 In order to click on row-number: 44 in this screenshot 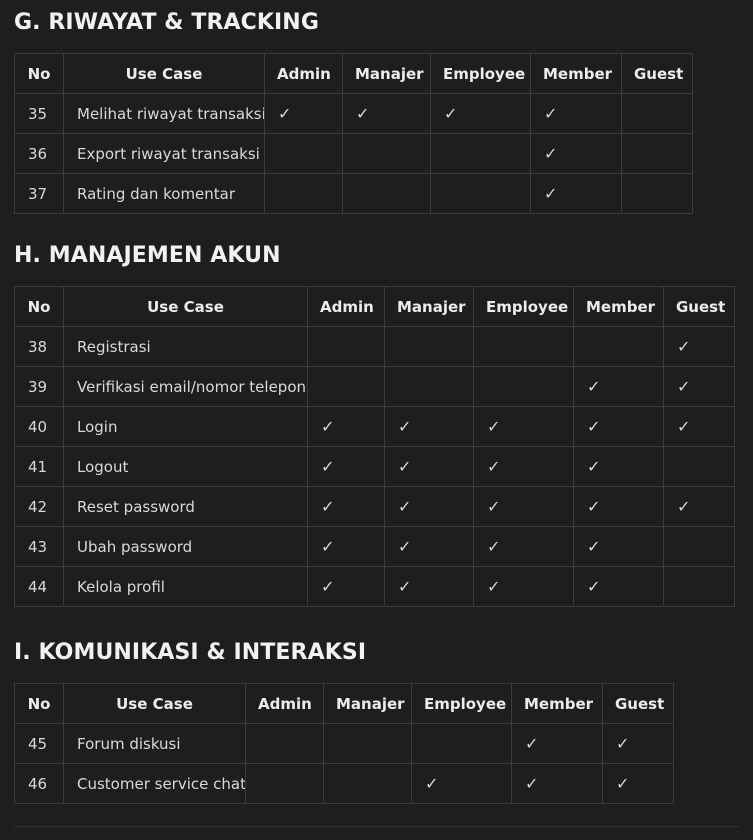, I will do `click(39, 586)`.